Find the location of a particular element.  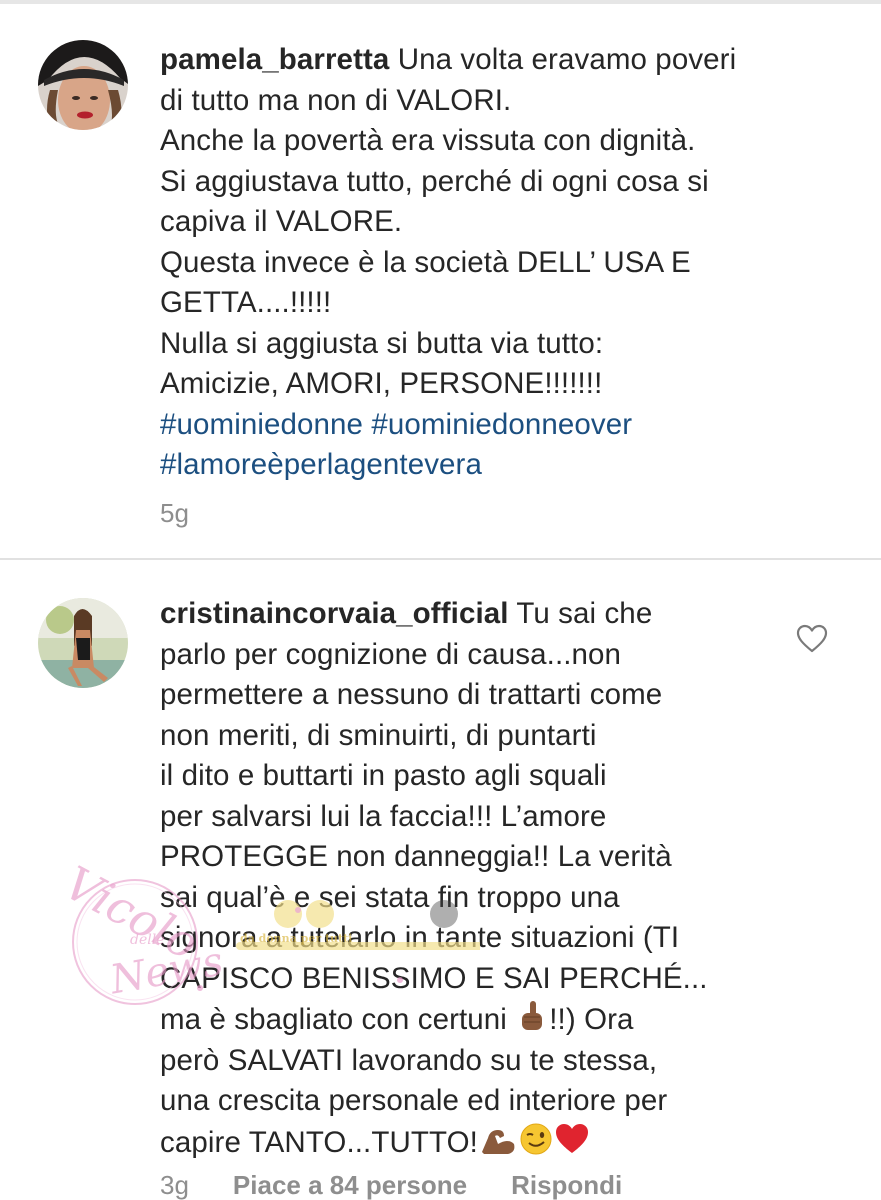

comment-text-line: GETTA....!!!!! is located at coordinates (246, 302).